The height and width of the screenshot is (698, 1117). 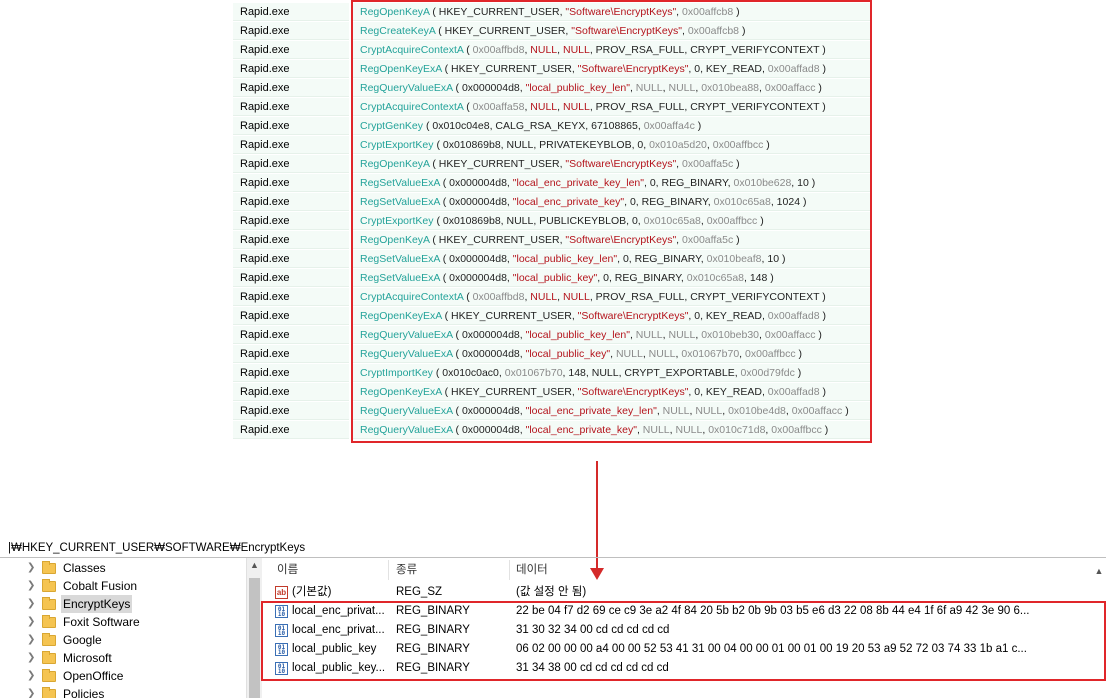 I want to click on registry-value-row: ab (기본값) REG_SZ (값 설정 안 됨), so click(x=687, y=592).